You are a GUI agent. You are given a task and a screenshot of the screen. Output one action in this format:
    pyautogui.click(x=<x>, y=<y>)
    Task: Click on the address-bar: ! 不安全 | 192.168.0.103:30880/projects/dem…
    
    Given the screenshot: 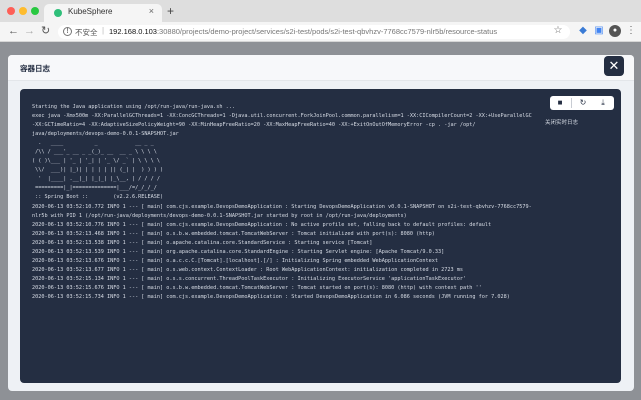 What is the action you would take?
    pyautogui.click(x=314, y=32)
    